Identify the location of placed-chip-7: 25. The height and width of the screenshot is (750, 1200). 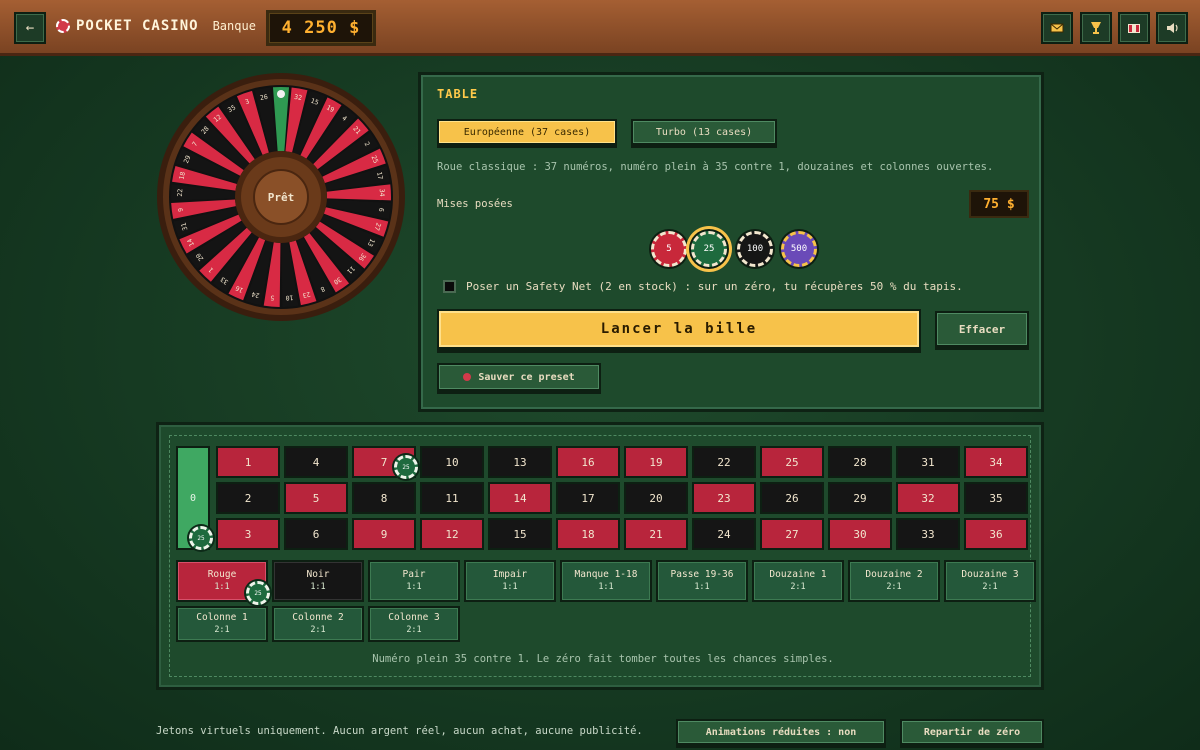
(406, 467).